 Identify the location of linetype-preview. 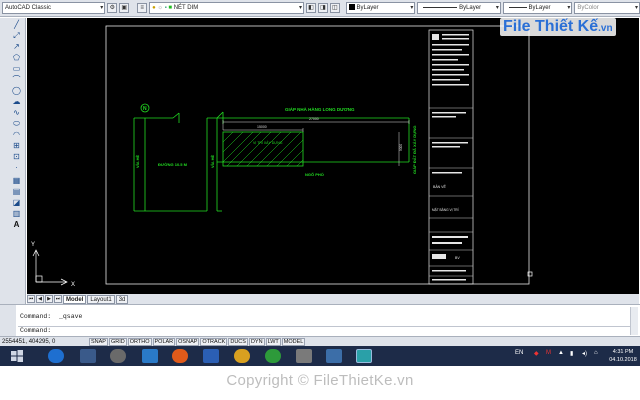
(440, 7).